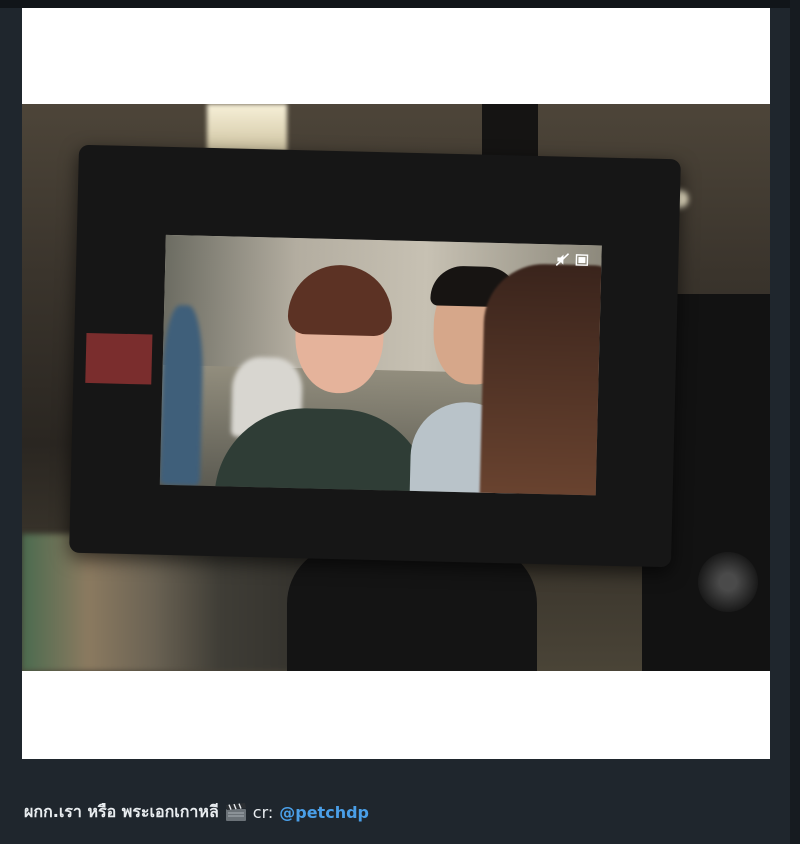  I want to click on ceiling-light, so click(247, 128).